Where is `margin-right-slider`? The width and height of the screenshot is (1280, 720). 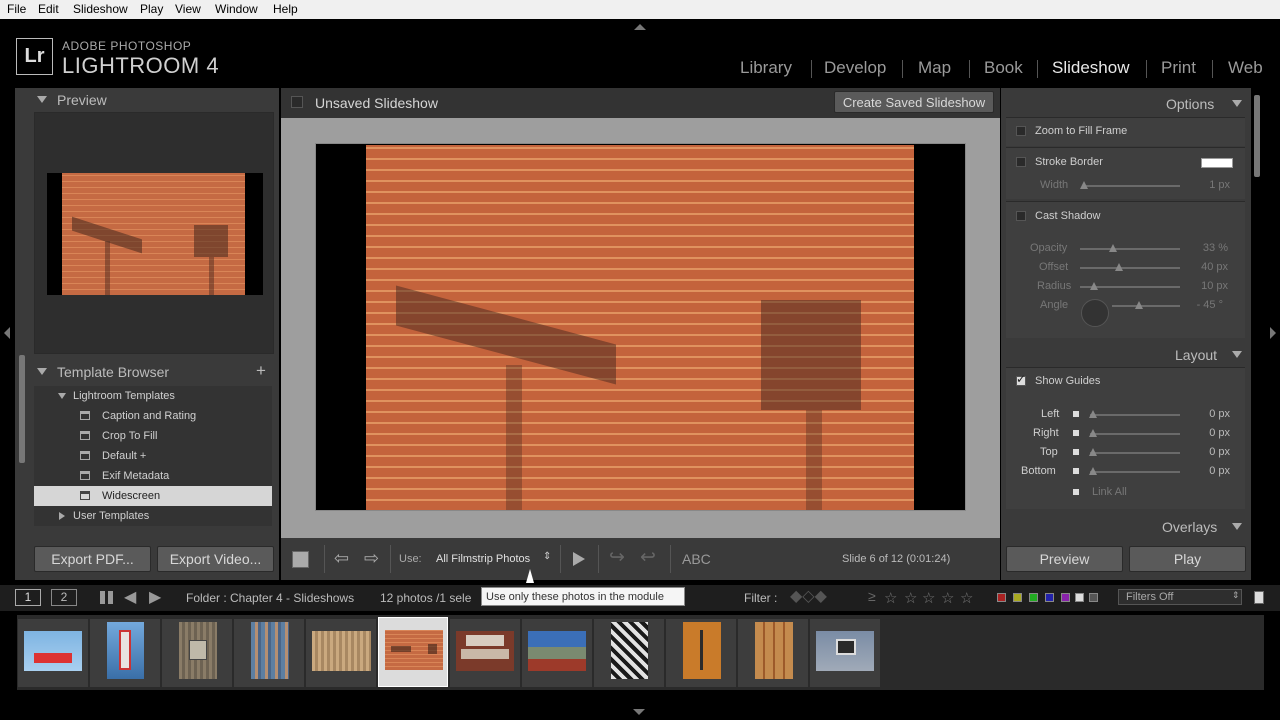
margin-right-slider is located at coordinates (1135, 434).